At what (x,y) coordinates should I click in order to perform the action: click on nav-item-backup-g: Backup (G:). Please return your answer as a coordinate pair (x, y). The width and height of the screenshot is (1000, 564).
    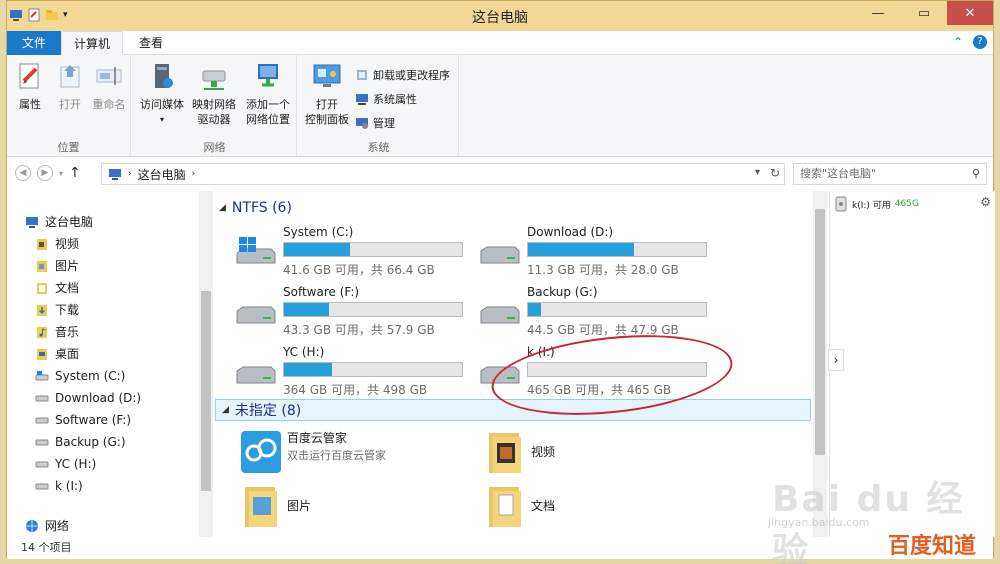
    Looking at the image, I should click on (80, 442).